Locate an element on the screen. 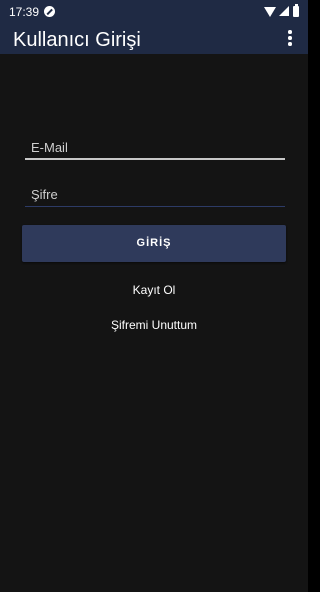 The height and width of the screenshot is (592, 320). password-underline is located at coordinates (155, 206).